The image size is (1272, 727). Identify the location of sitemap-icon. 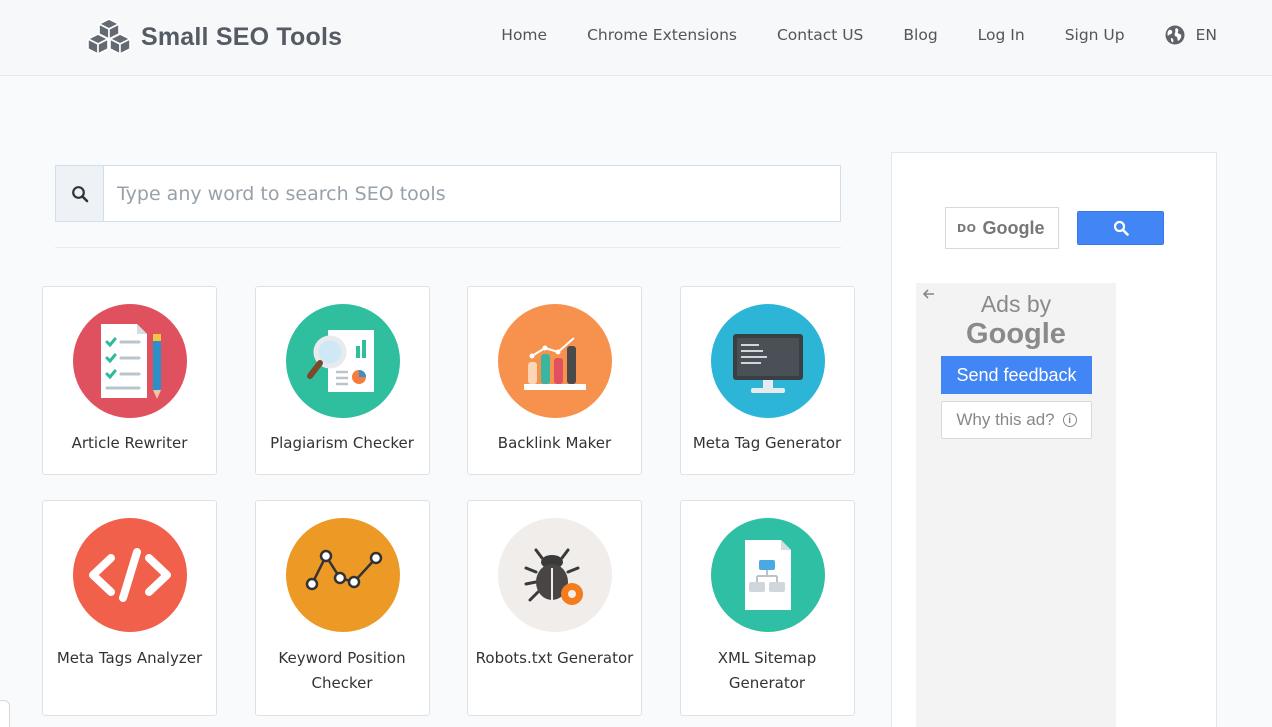
(767, 575).